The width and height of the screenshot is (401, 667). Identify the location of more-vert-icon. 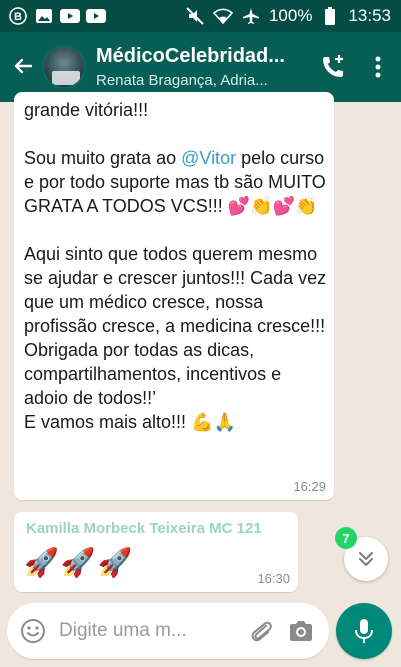
(378, 67).